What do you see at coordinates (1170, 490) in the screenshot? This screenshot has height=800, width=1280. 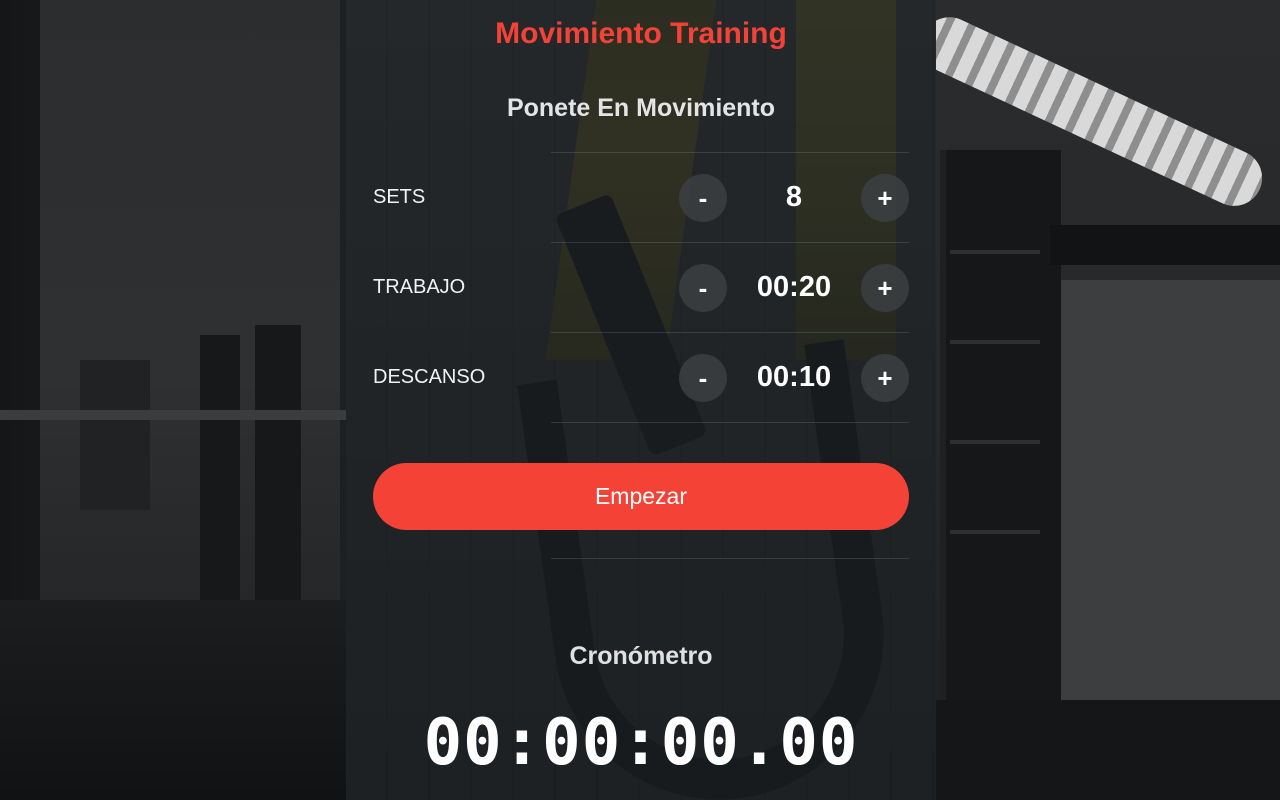 I see `background-wall-panel` at bounding box center [1170, 490].